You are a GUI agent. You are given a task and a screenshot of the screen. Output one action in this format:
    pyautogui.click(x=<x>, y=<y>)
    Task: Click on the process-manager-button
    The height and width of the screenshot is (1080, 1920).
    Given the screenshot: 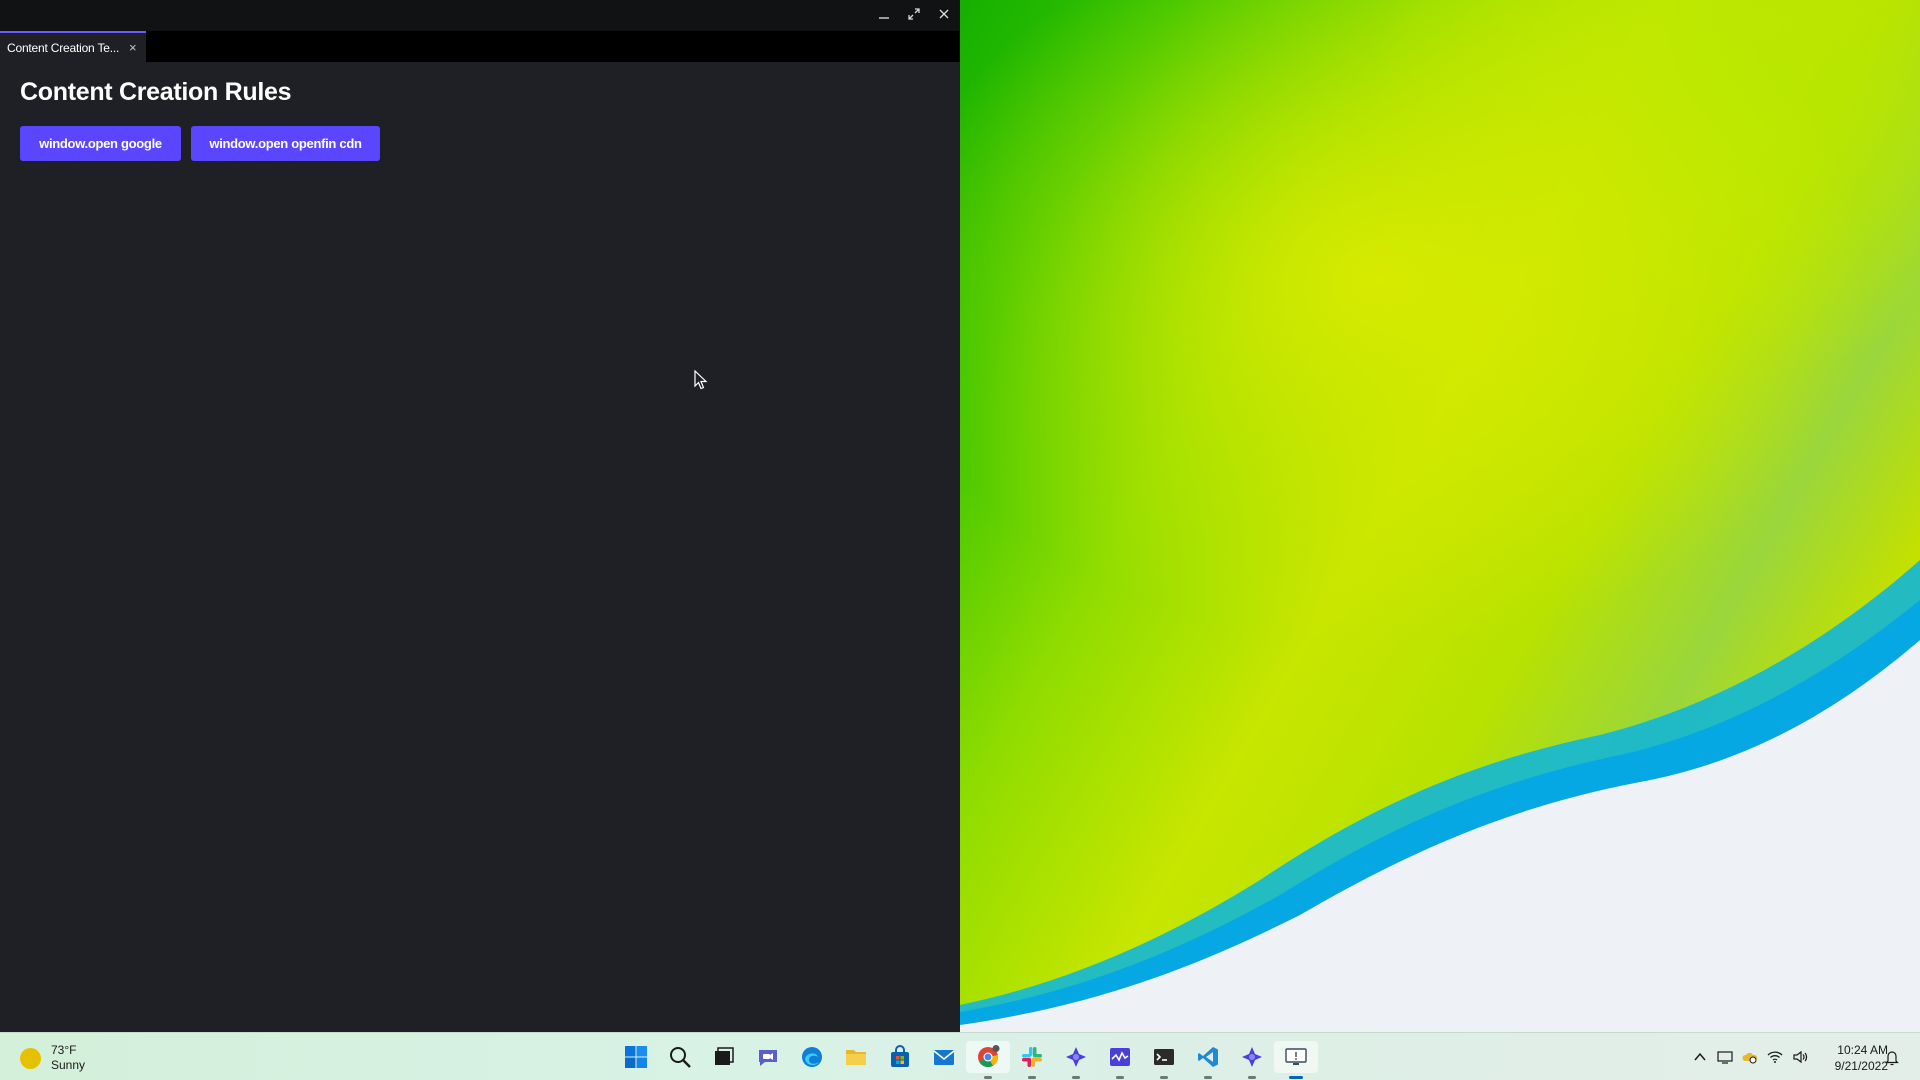 What is the action you would take?
    pyautogui.click(x=1120, y=1060)
    